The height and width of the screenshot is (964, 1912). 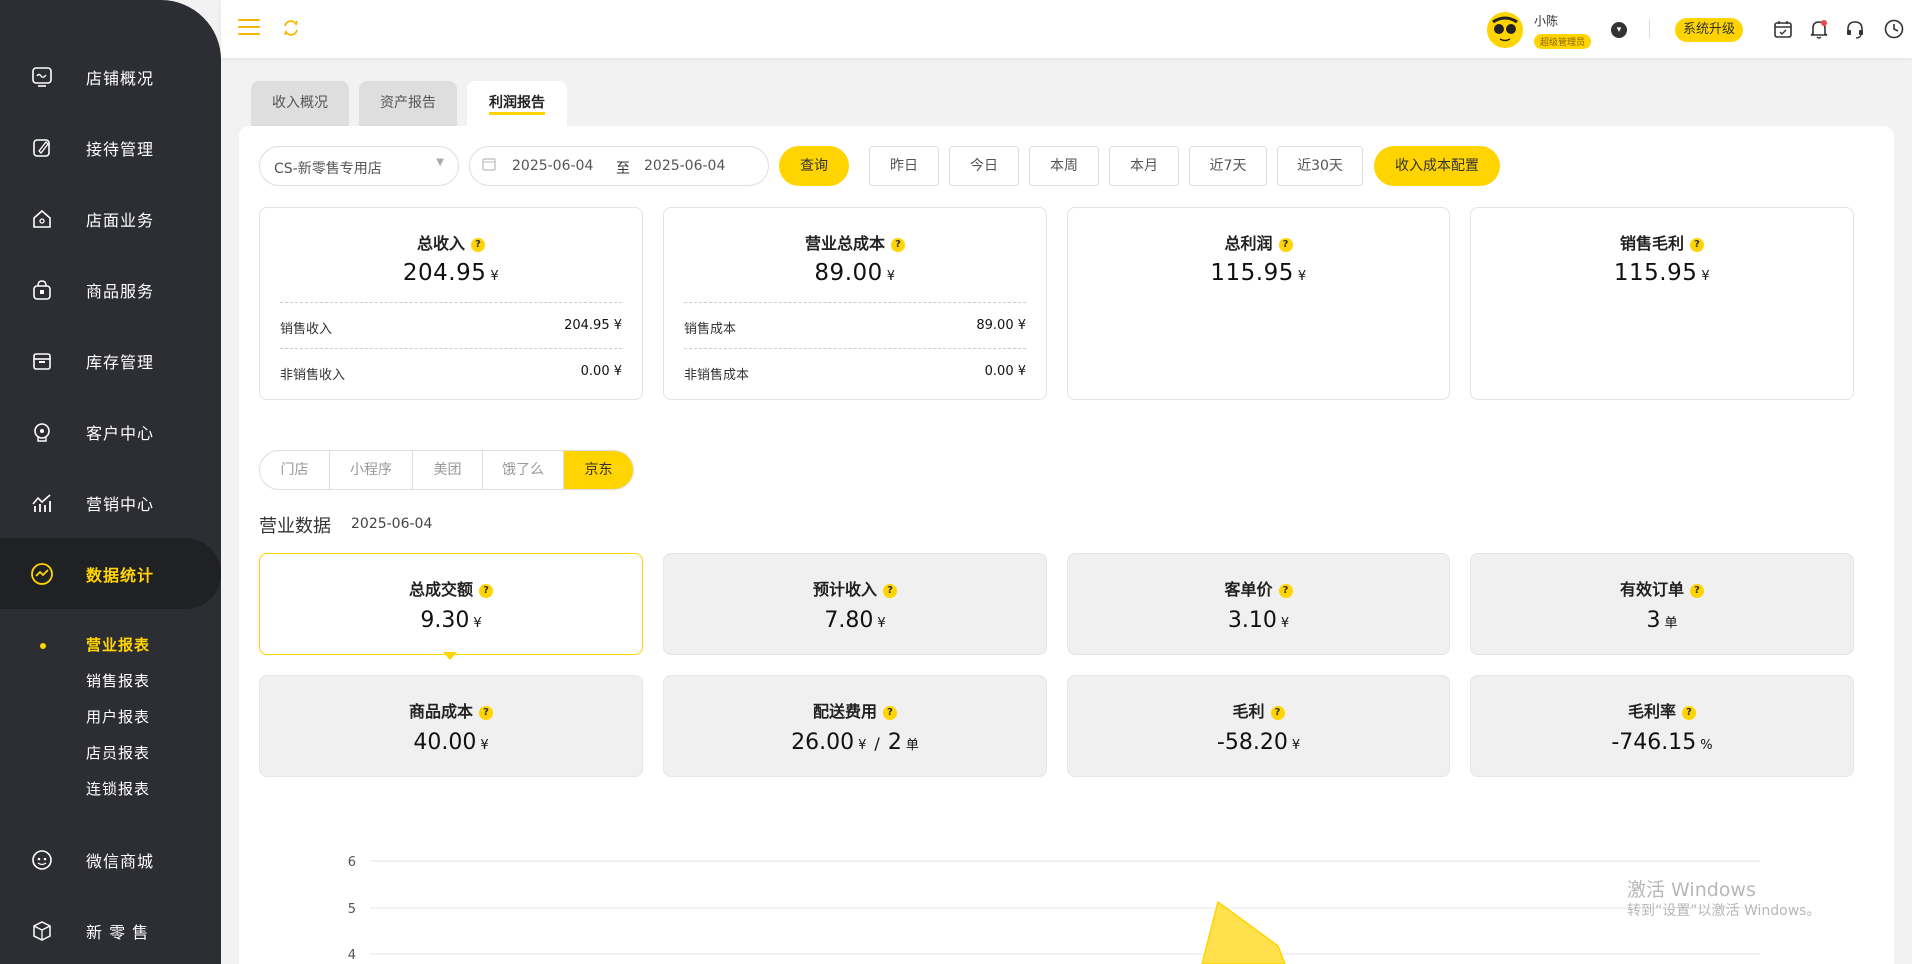 What do you see at coordinates (120, 504) in the screenshot?
I see `sidebar-item-label: 营销中心` at bounding box center [120, 504].